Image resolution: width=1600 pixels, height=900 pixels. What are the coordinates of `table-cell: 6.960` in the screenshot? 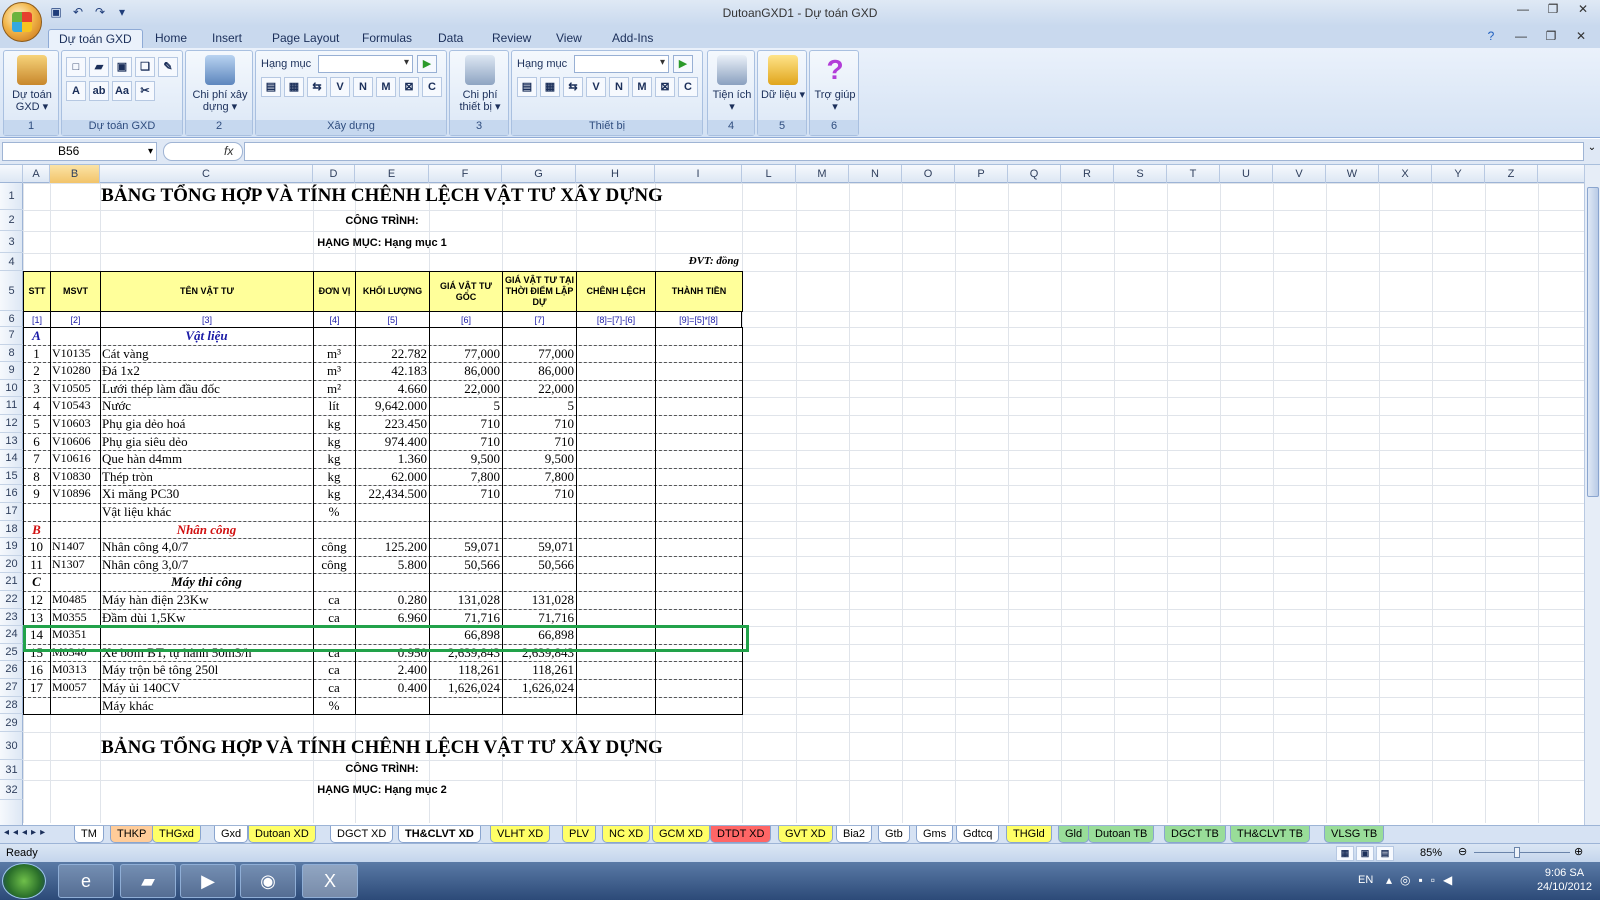 It's located at (392, 618).